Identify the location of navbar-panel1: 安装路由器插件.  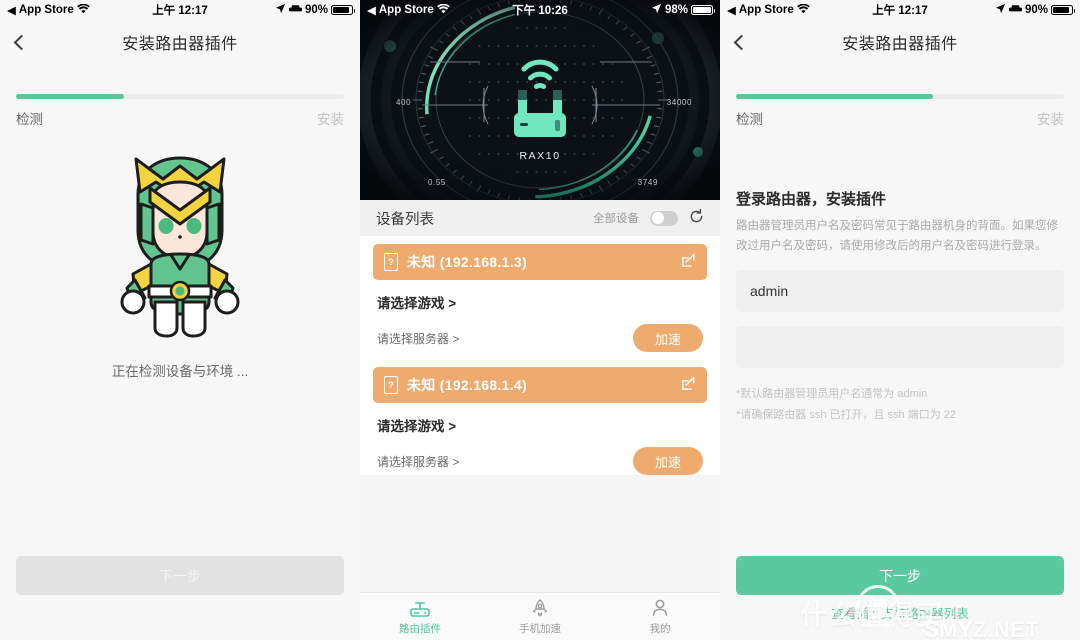
(180, 42).